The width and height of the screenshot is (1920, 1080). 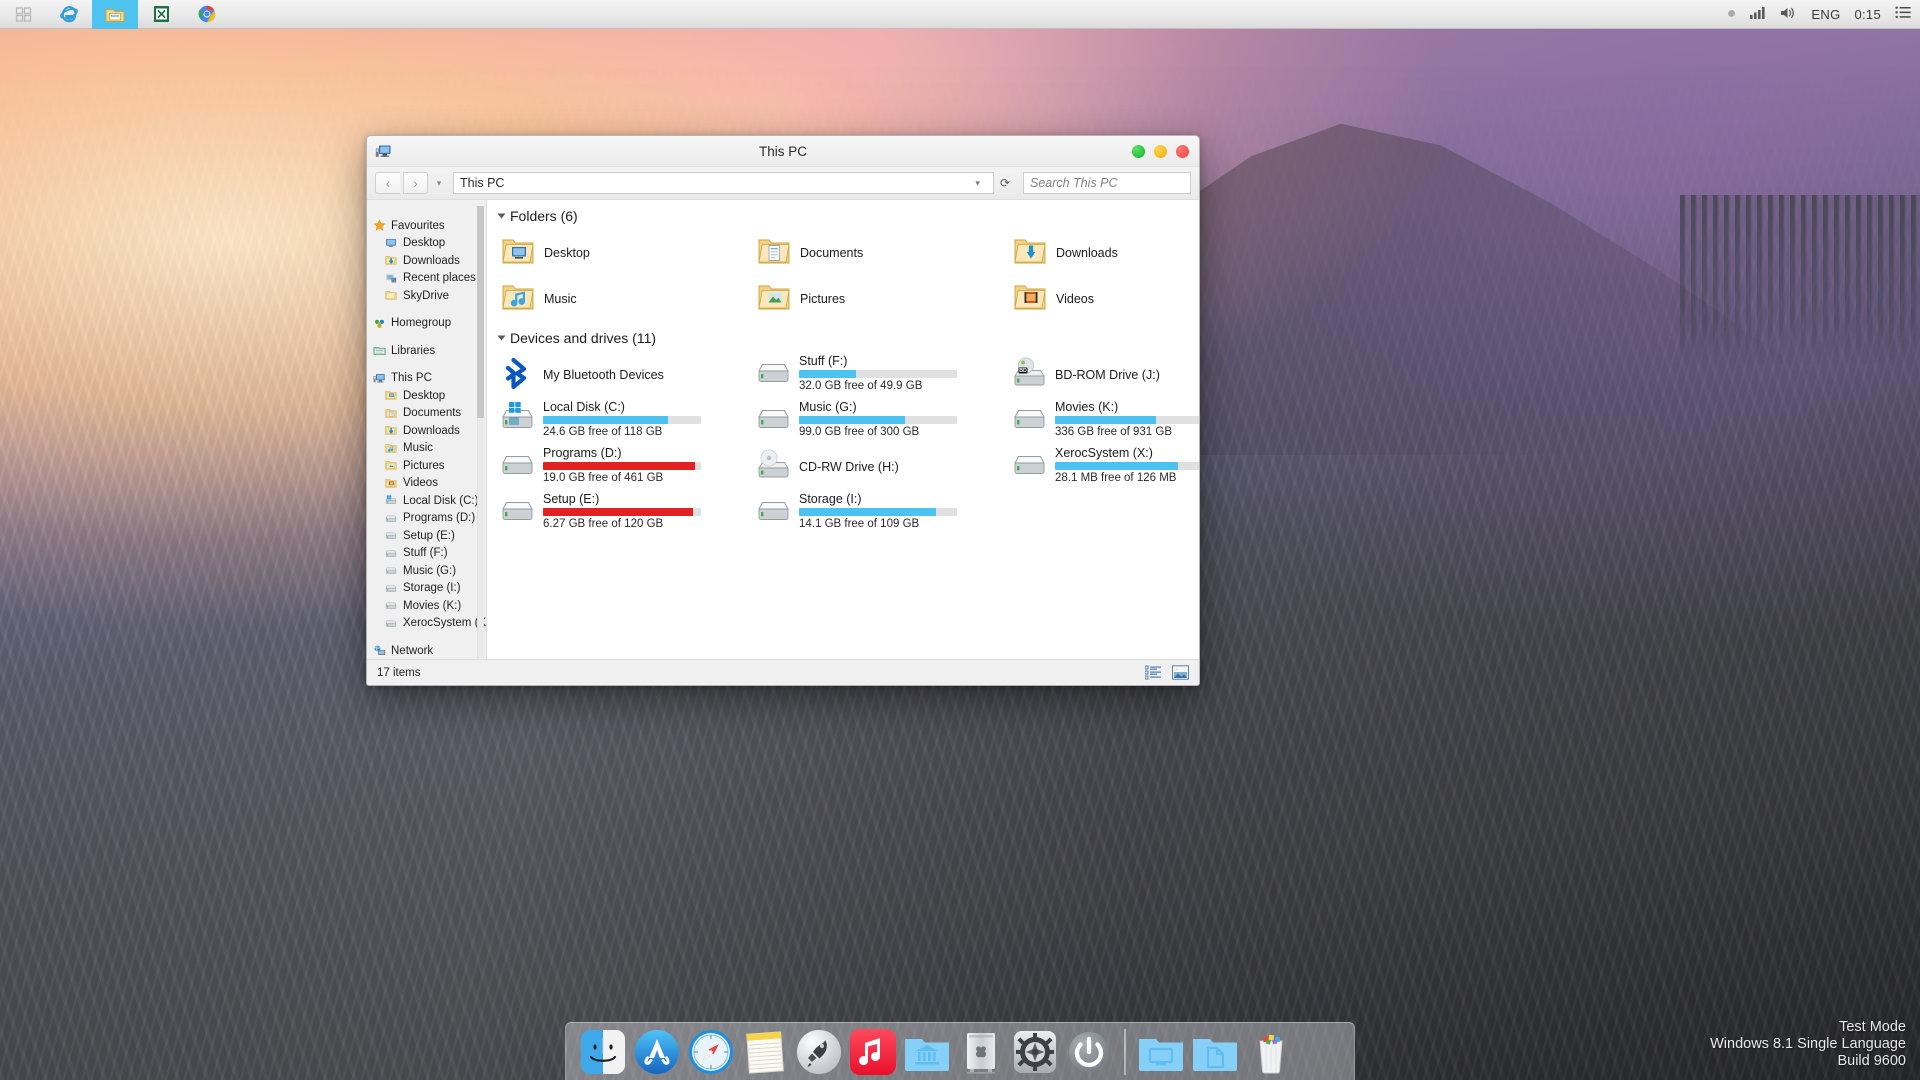 What do you see at coordinates (977, 183) in the screenshot?
I see `chevron-down-icon: ▾` at bounding box center [977, 183].